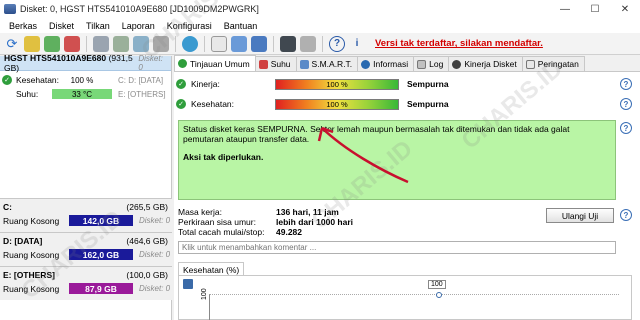 The width and height of the screenshot is (640, 320). What do you see at coordinates (259, 43) in the screenshot?
I see `network-icon` at bounding box center [259, 43].